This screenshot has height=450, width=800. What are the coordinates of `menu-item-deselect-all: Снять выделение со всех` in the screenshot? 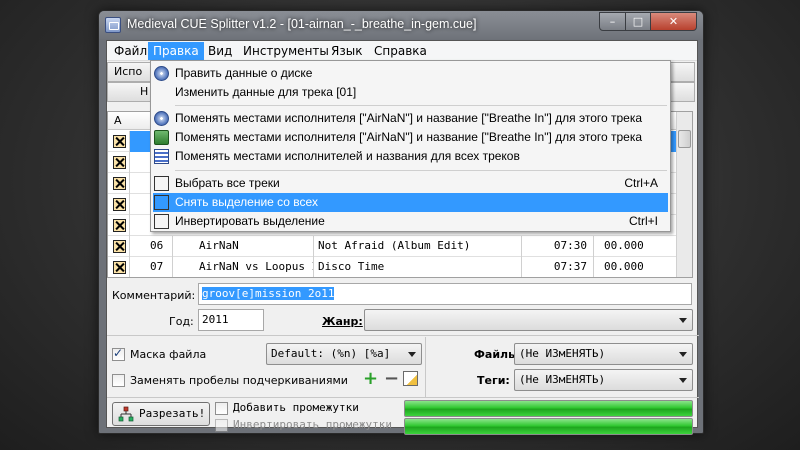 It's located at (410, 202).